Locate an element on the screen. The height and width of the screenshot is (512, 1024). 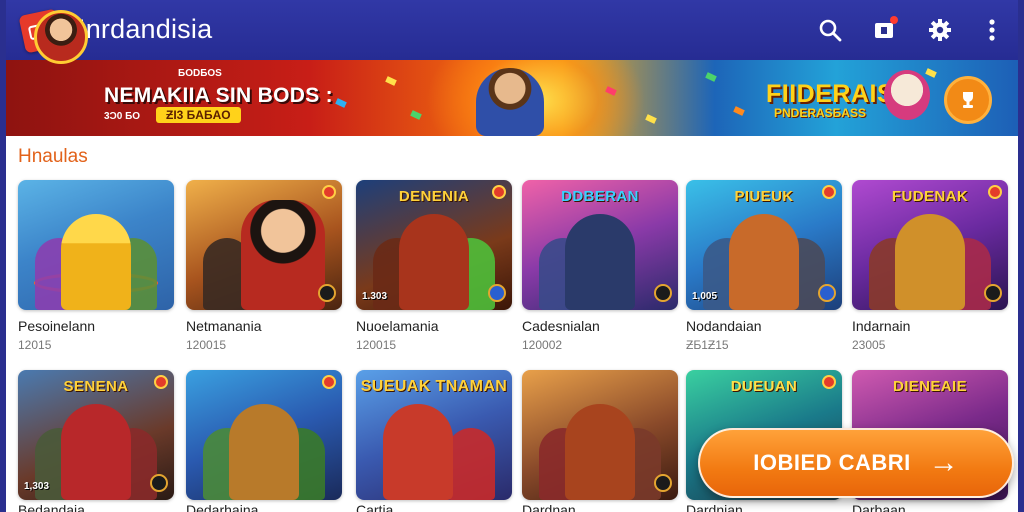
game-logo: FUDENAK is located at coordinates (930, 196).